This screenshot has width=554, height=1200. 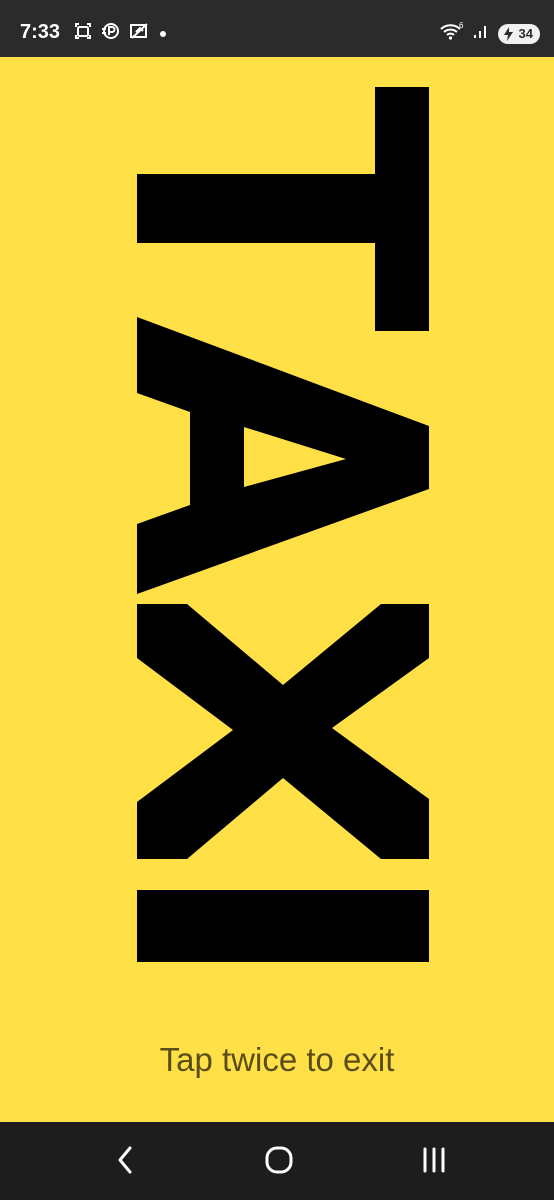 What do you see at coordinates (525, 33) in the screenshot?
I see `battery-level: 34` at bounding box center [525, 33].